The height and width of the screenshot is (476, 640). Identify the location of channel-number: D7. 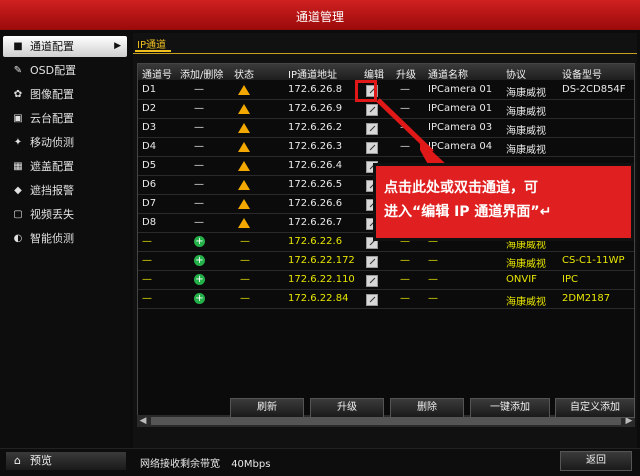
(149, 203).